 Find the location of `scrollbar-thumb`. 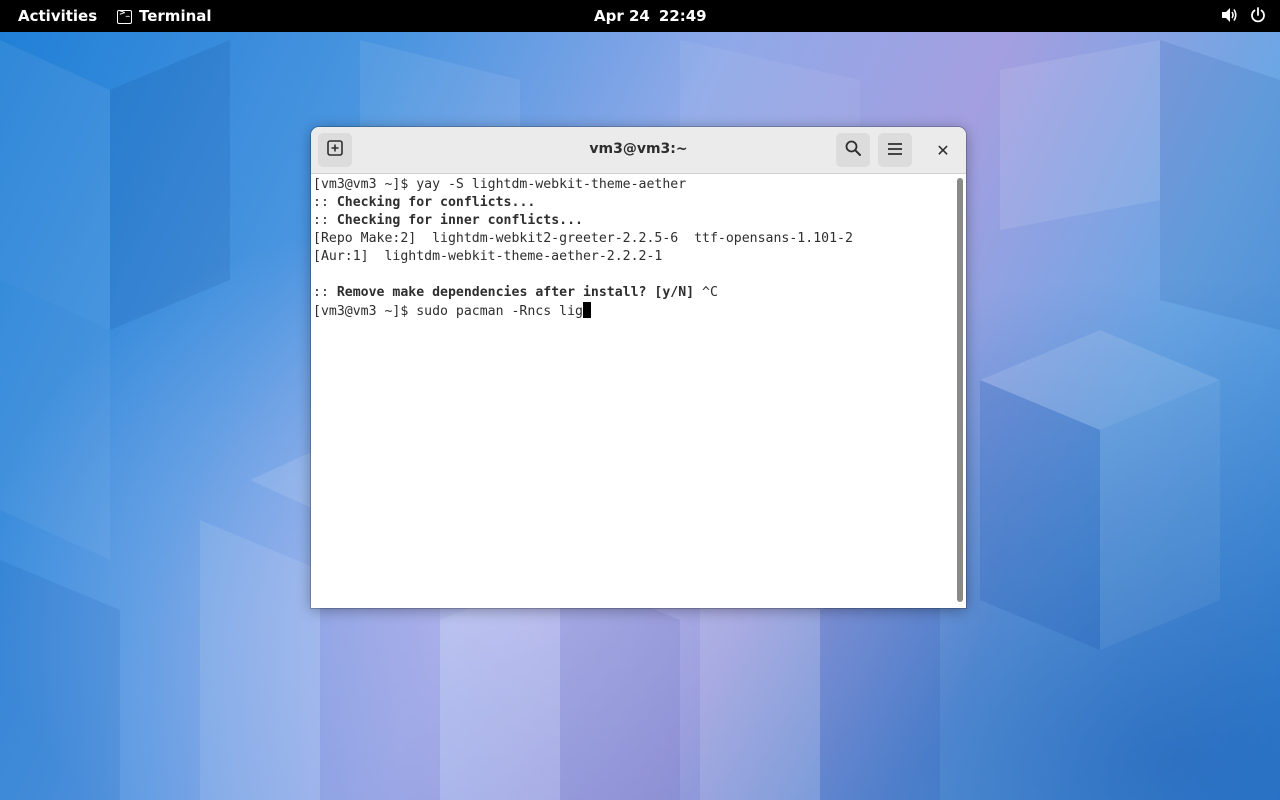

scrollbar-thumb is located at coordinates (960, 390).